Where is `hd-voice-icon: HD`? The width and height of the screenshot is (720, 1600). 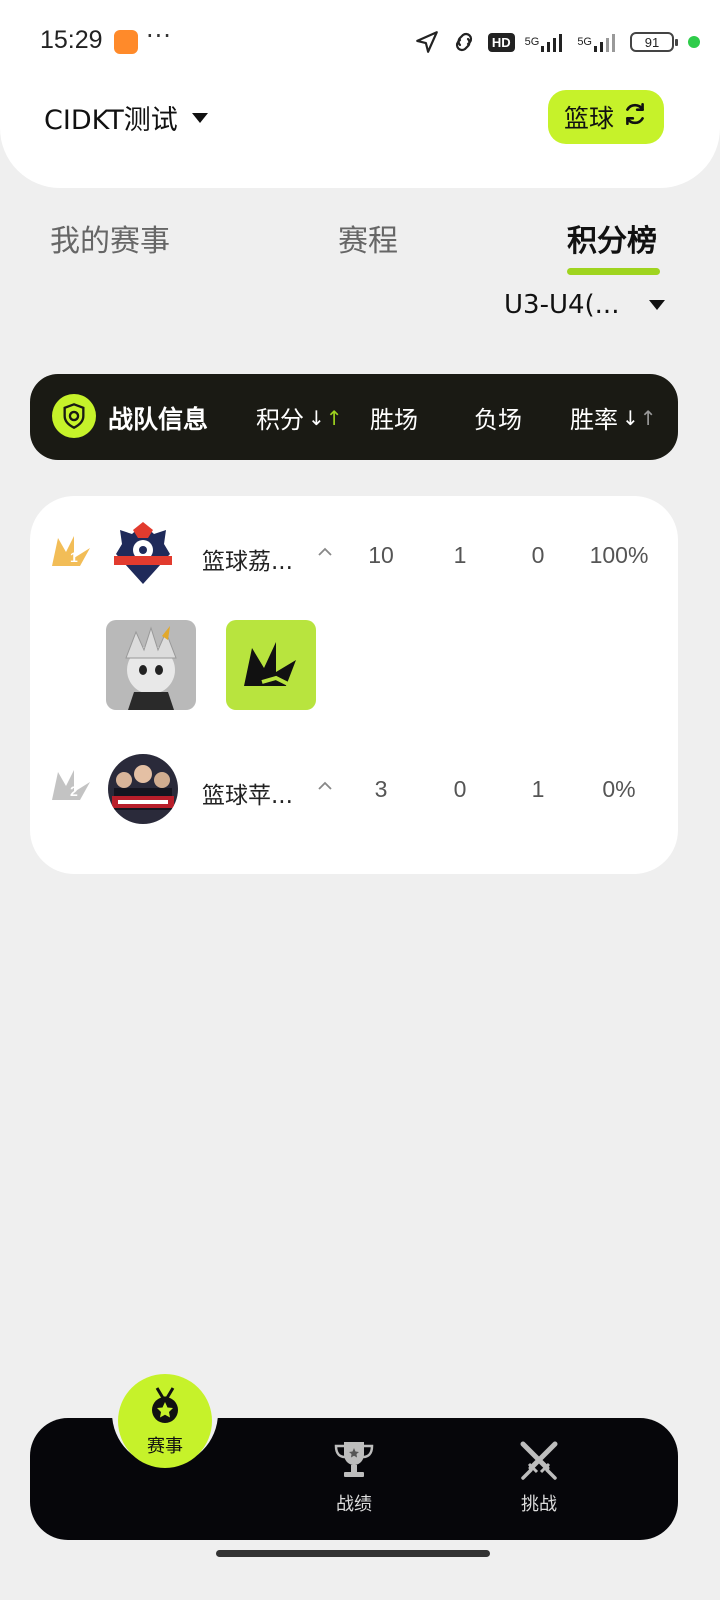 hd-voice-icon: HD is located at coordinates (501, 42).